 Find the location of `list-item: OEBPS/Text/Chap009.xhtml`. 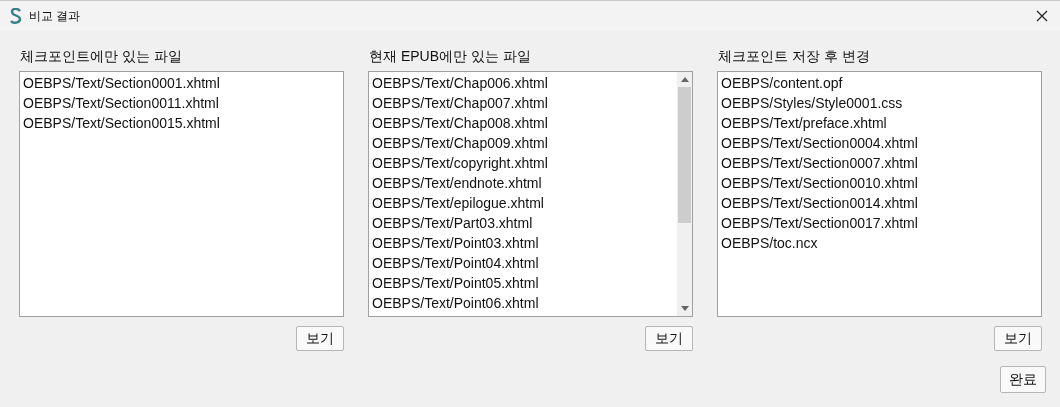

list-item: OEBPS/Text/Chap009.xhtml is located at coordinates (523, 143).